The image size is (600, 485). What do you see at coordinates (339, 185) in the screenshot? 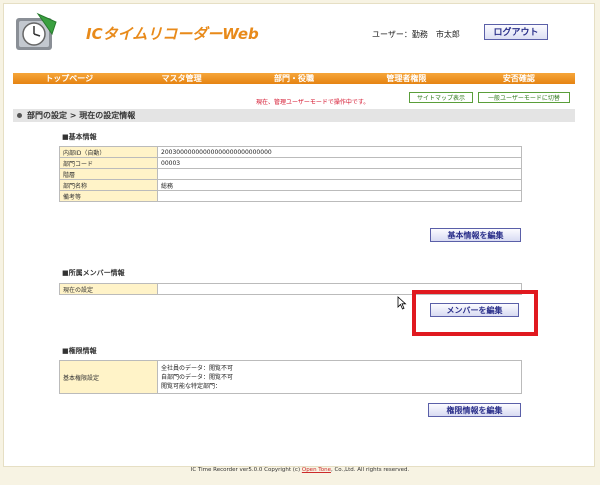
I see `row-value: 総務` at bounding box center [339, 185].